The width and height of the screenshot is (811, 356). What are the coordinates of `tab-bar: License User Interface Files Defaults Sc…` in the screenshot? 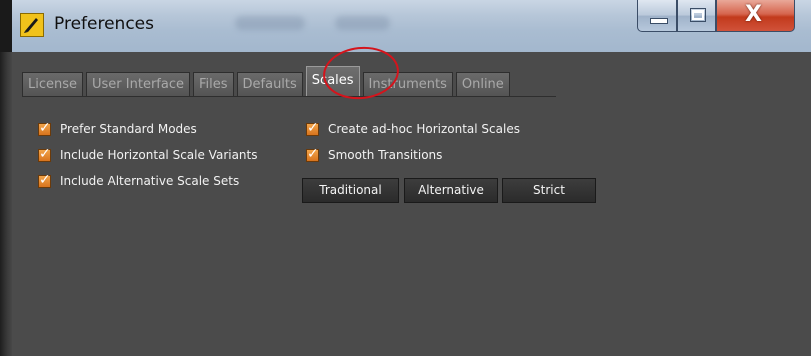 It's located at (267, 81).